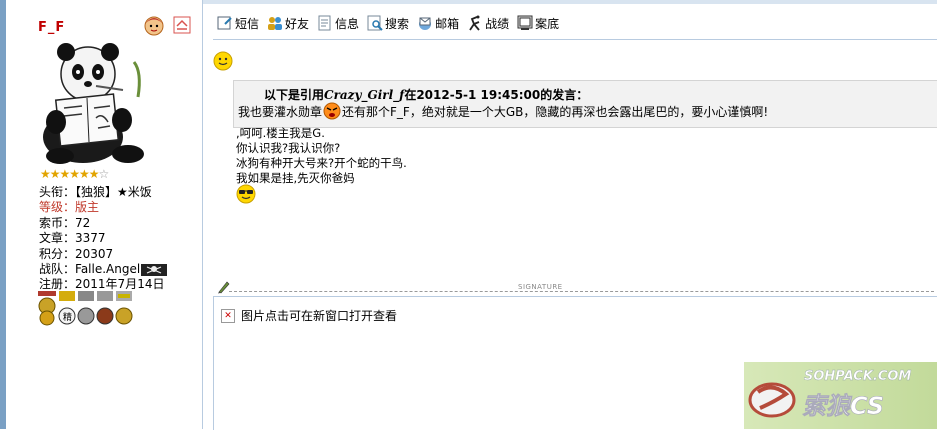 The height and width of the screenshot is (430, 937). Describe the element at coordinates (497, 23) in the screenshot. I see `toolbar-label: 战绩` at that location.